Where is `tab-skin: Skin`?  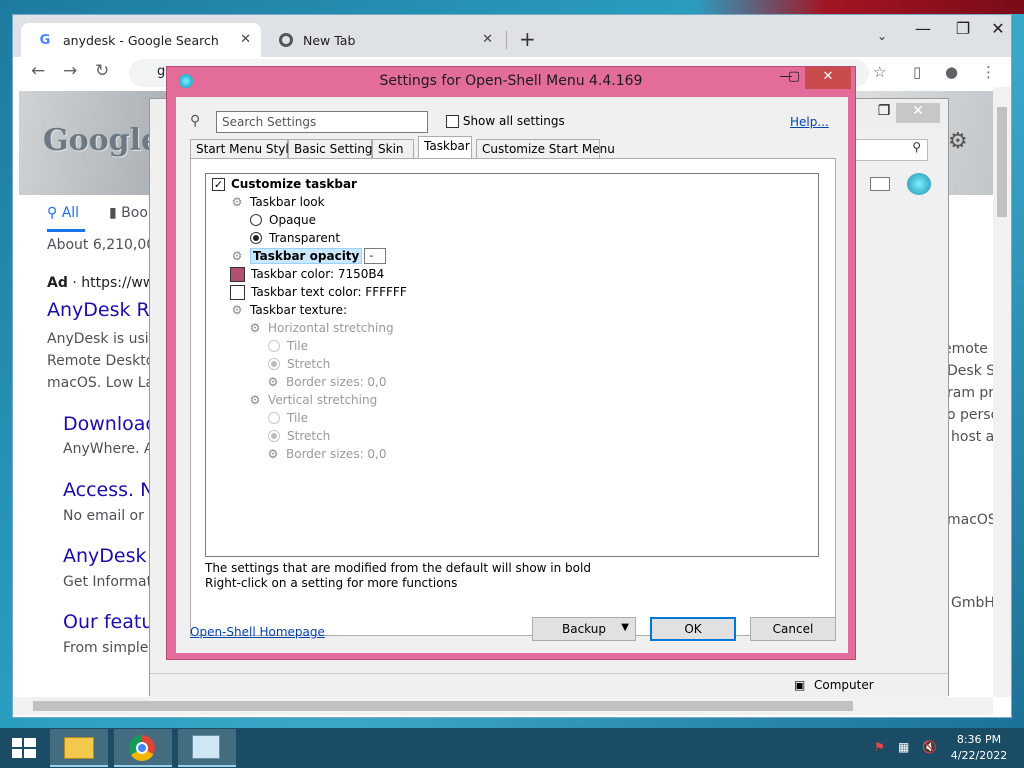 tab-skin: Skin is located at coordinates (393, 148).